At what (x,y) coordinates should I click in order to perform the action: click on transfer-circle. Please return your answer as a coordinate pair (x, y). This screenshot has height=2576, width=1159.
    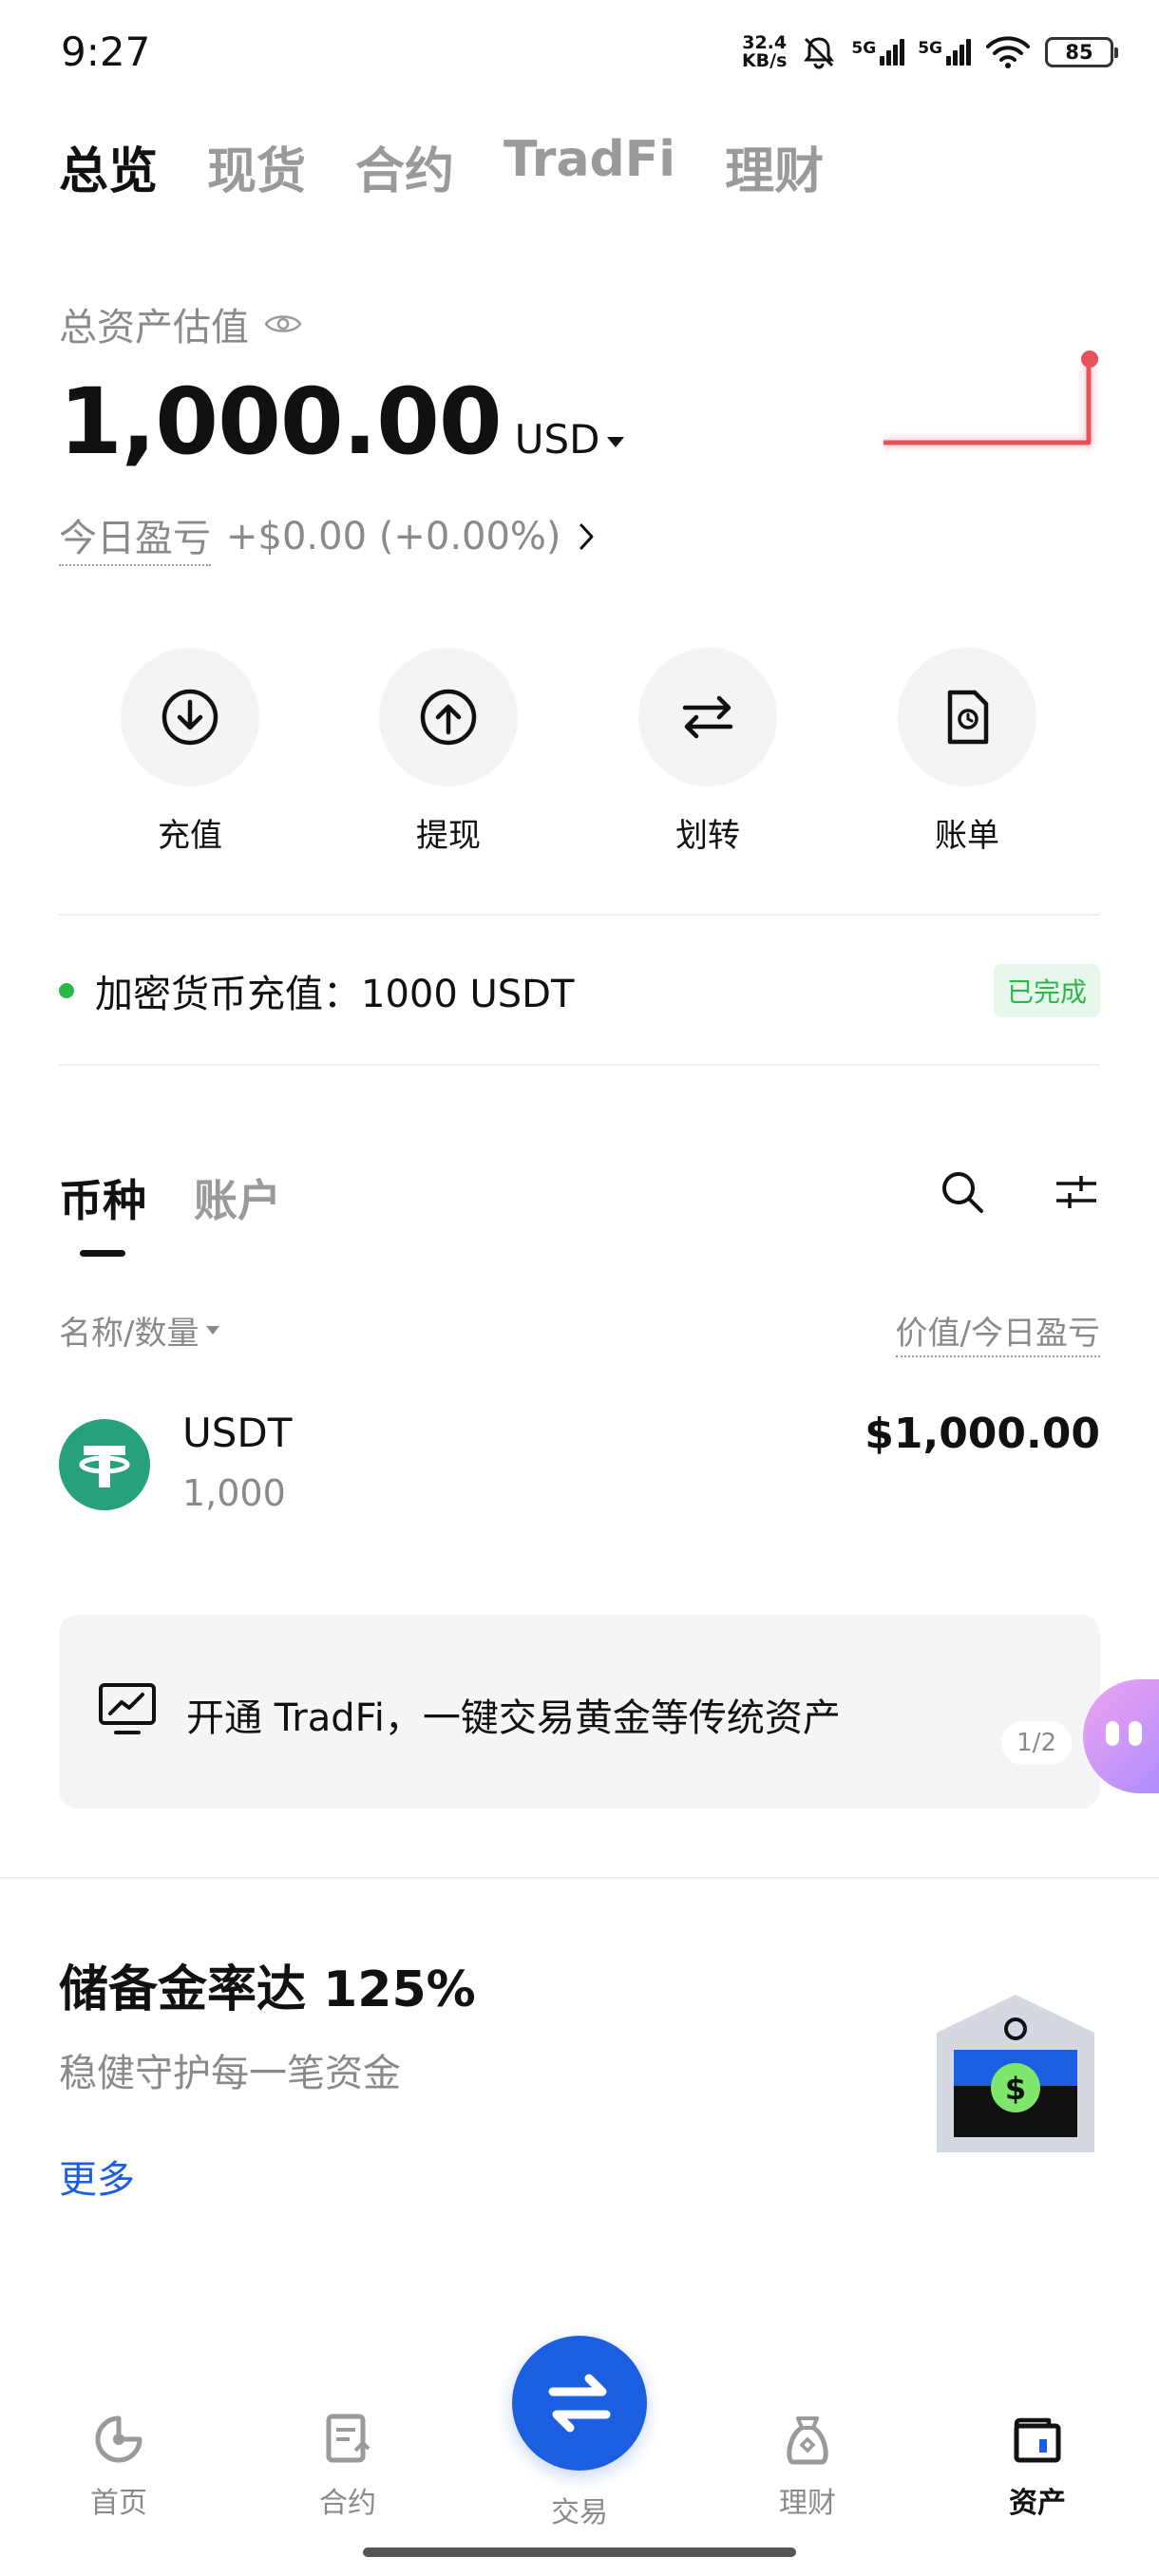
    Looking at the image, I should click on (707, 717).